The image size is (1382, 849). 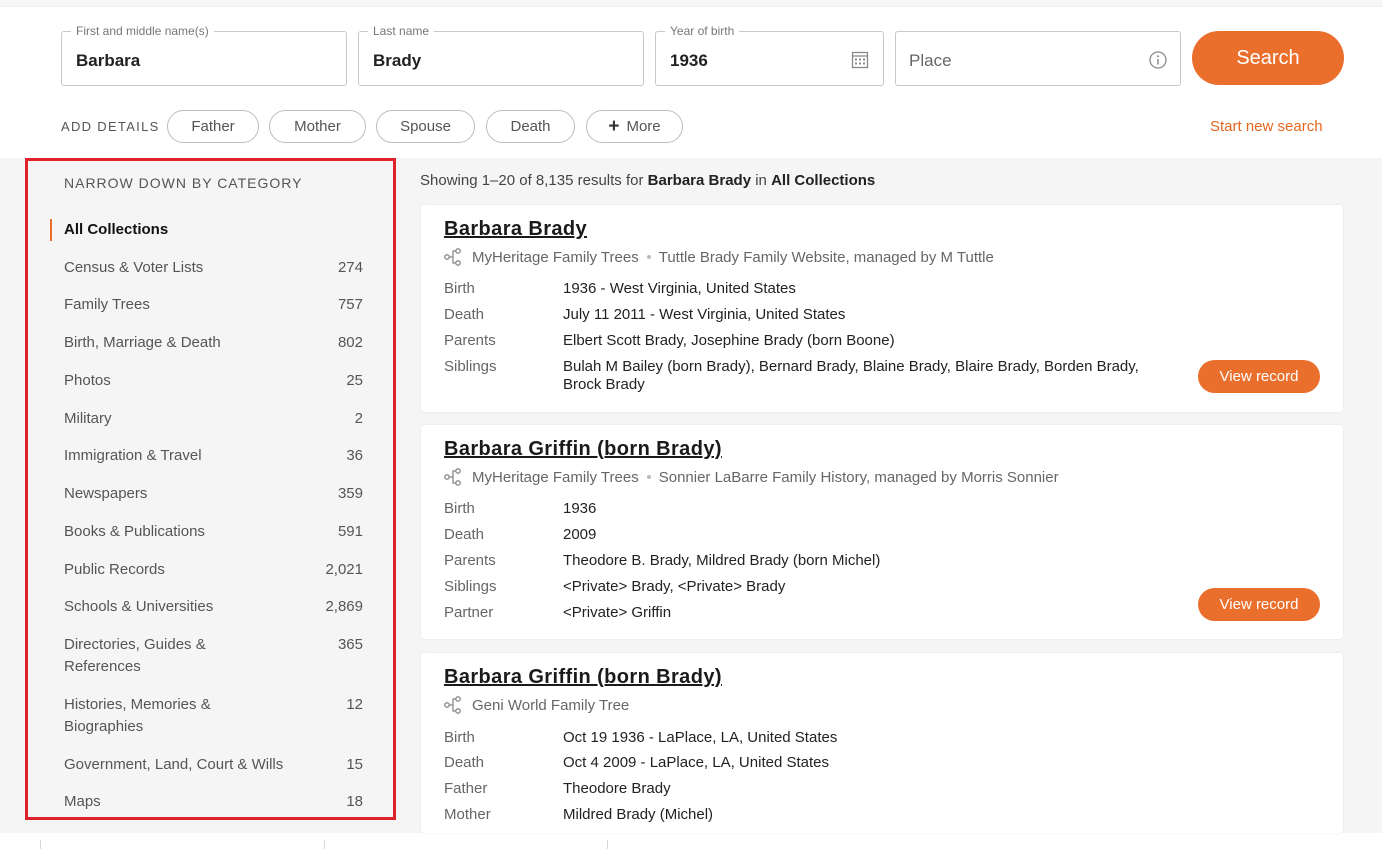 What do you see at coordinates (354, 455) in the screenshot?
I see `category-count: 36` at bounding box center [354, 455].